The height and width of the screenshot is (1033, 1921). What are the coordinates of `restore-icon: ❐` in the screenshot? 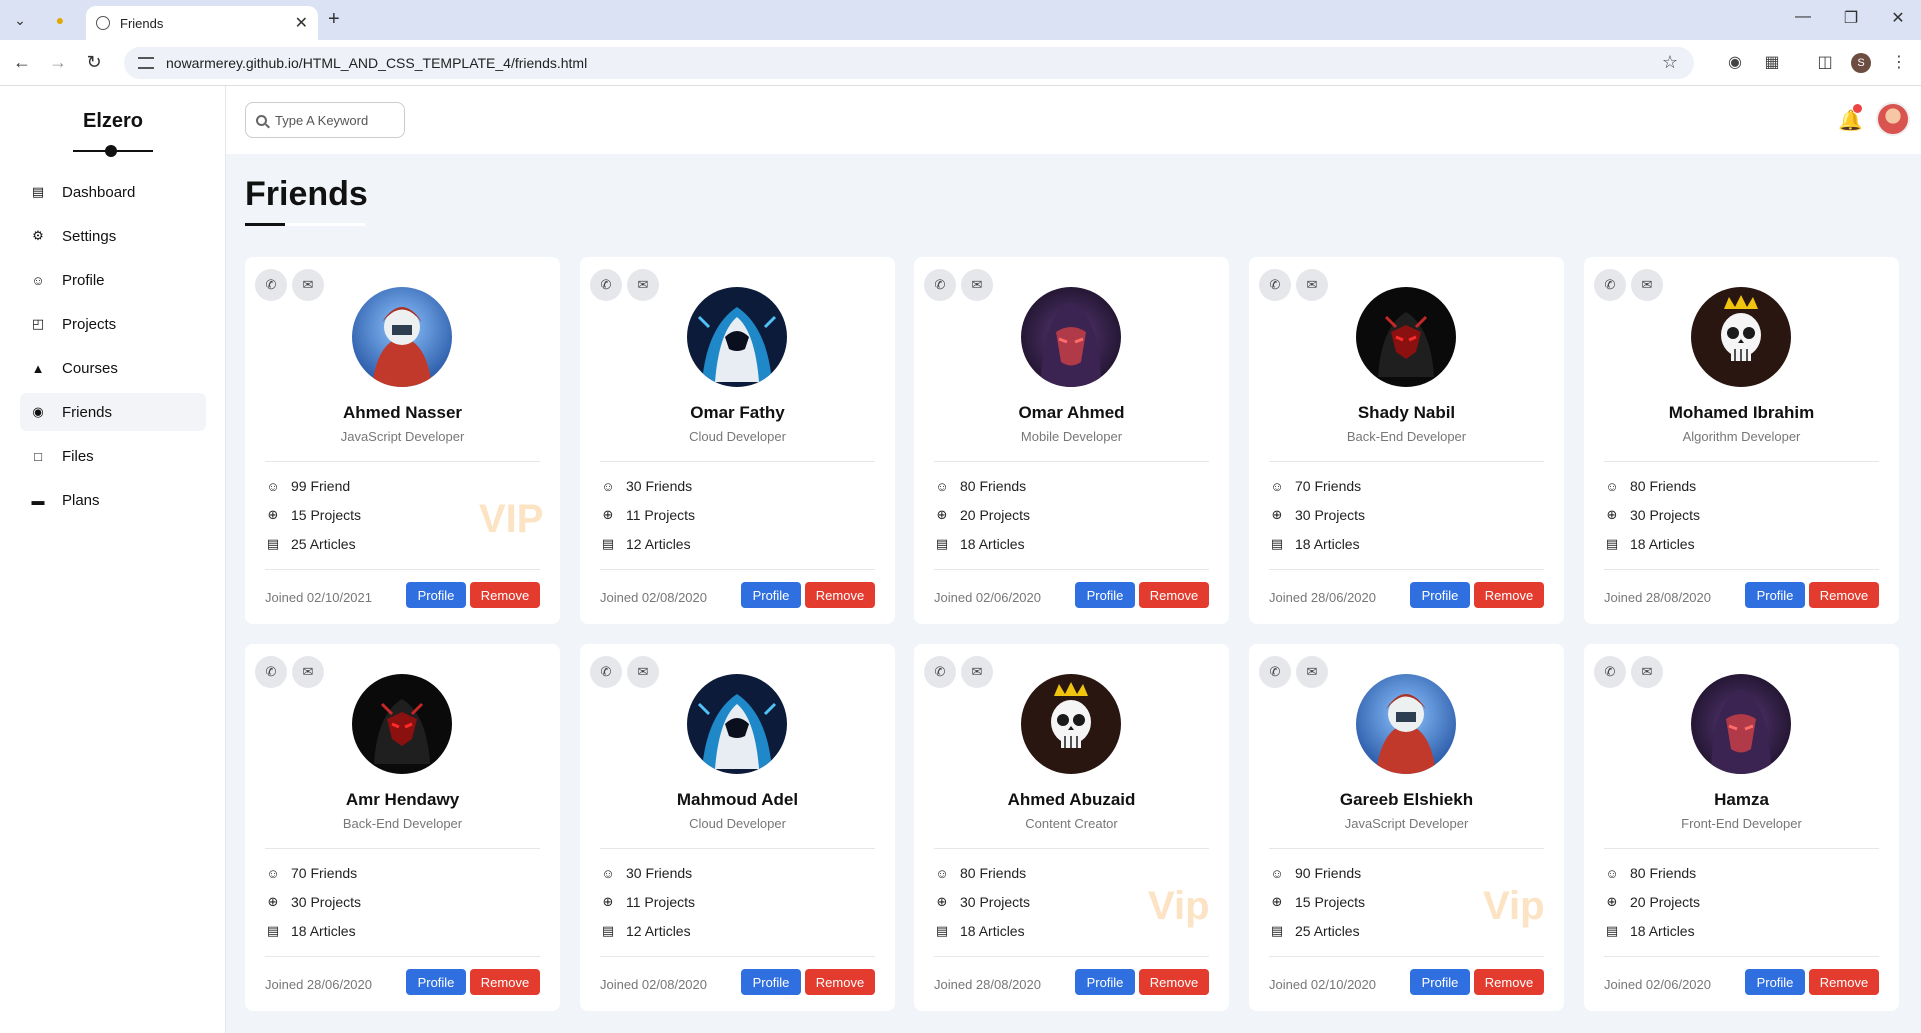 It's located at (1851, 18).